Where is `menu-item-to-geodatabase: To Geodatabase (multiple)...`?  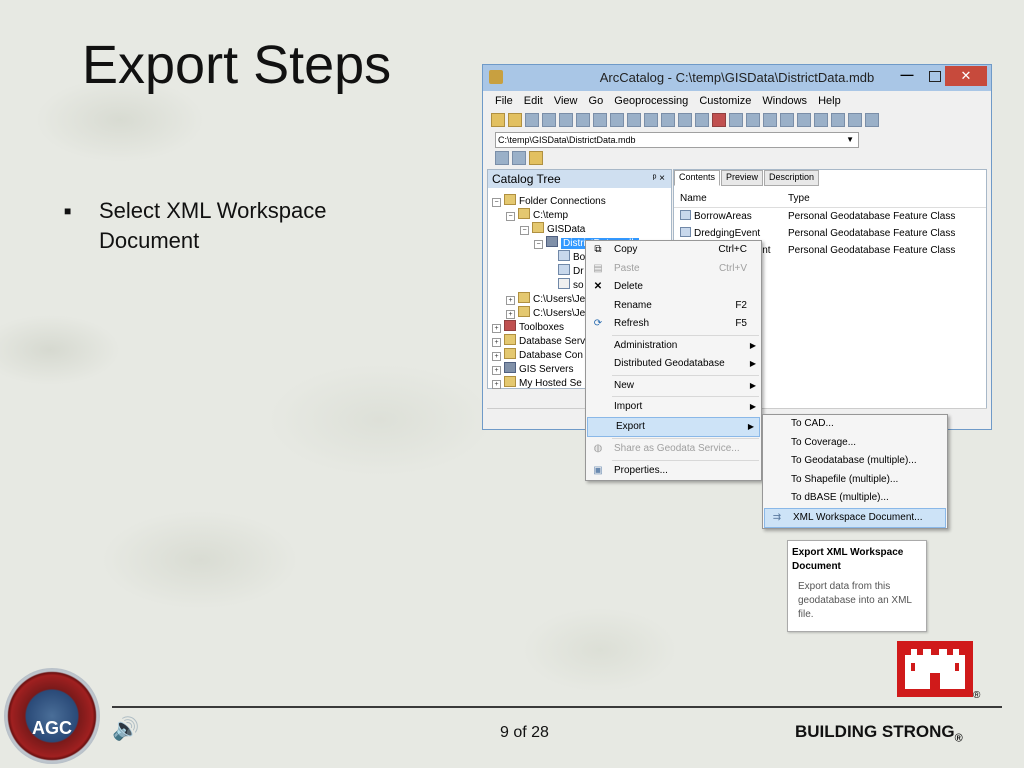
menu-item-to-geodatabase: To Geodatabase (multiple)... is located at coordinates (855, 461).